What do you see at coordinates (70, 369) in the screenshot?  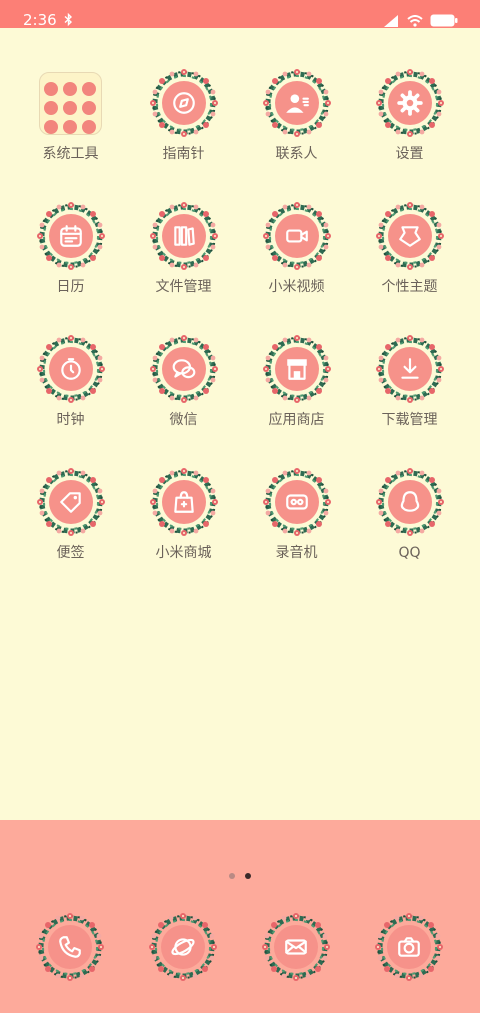 I see `clock-icon` at bounding box center [70, 369].